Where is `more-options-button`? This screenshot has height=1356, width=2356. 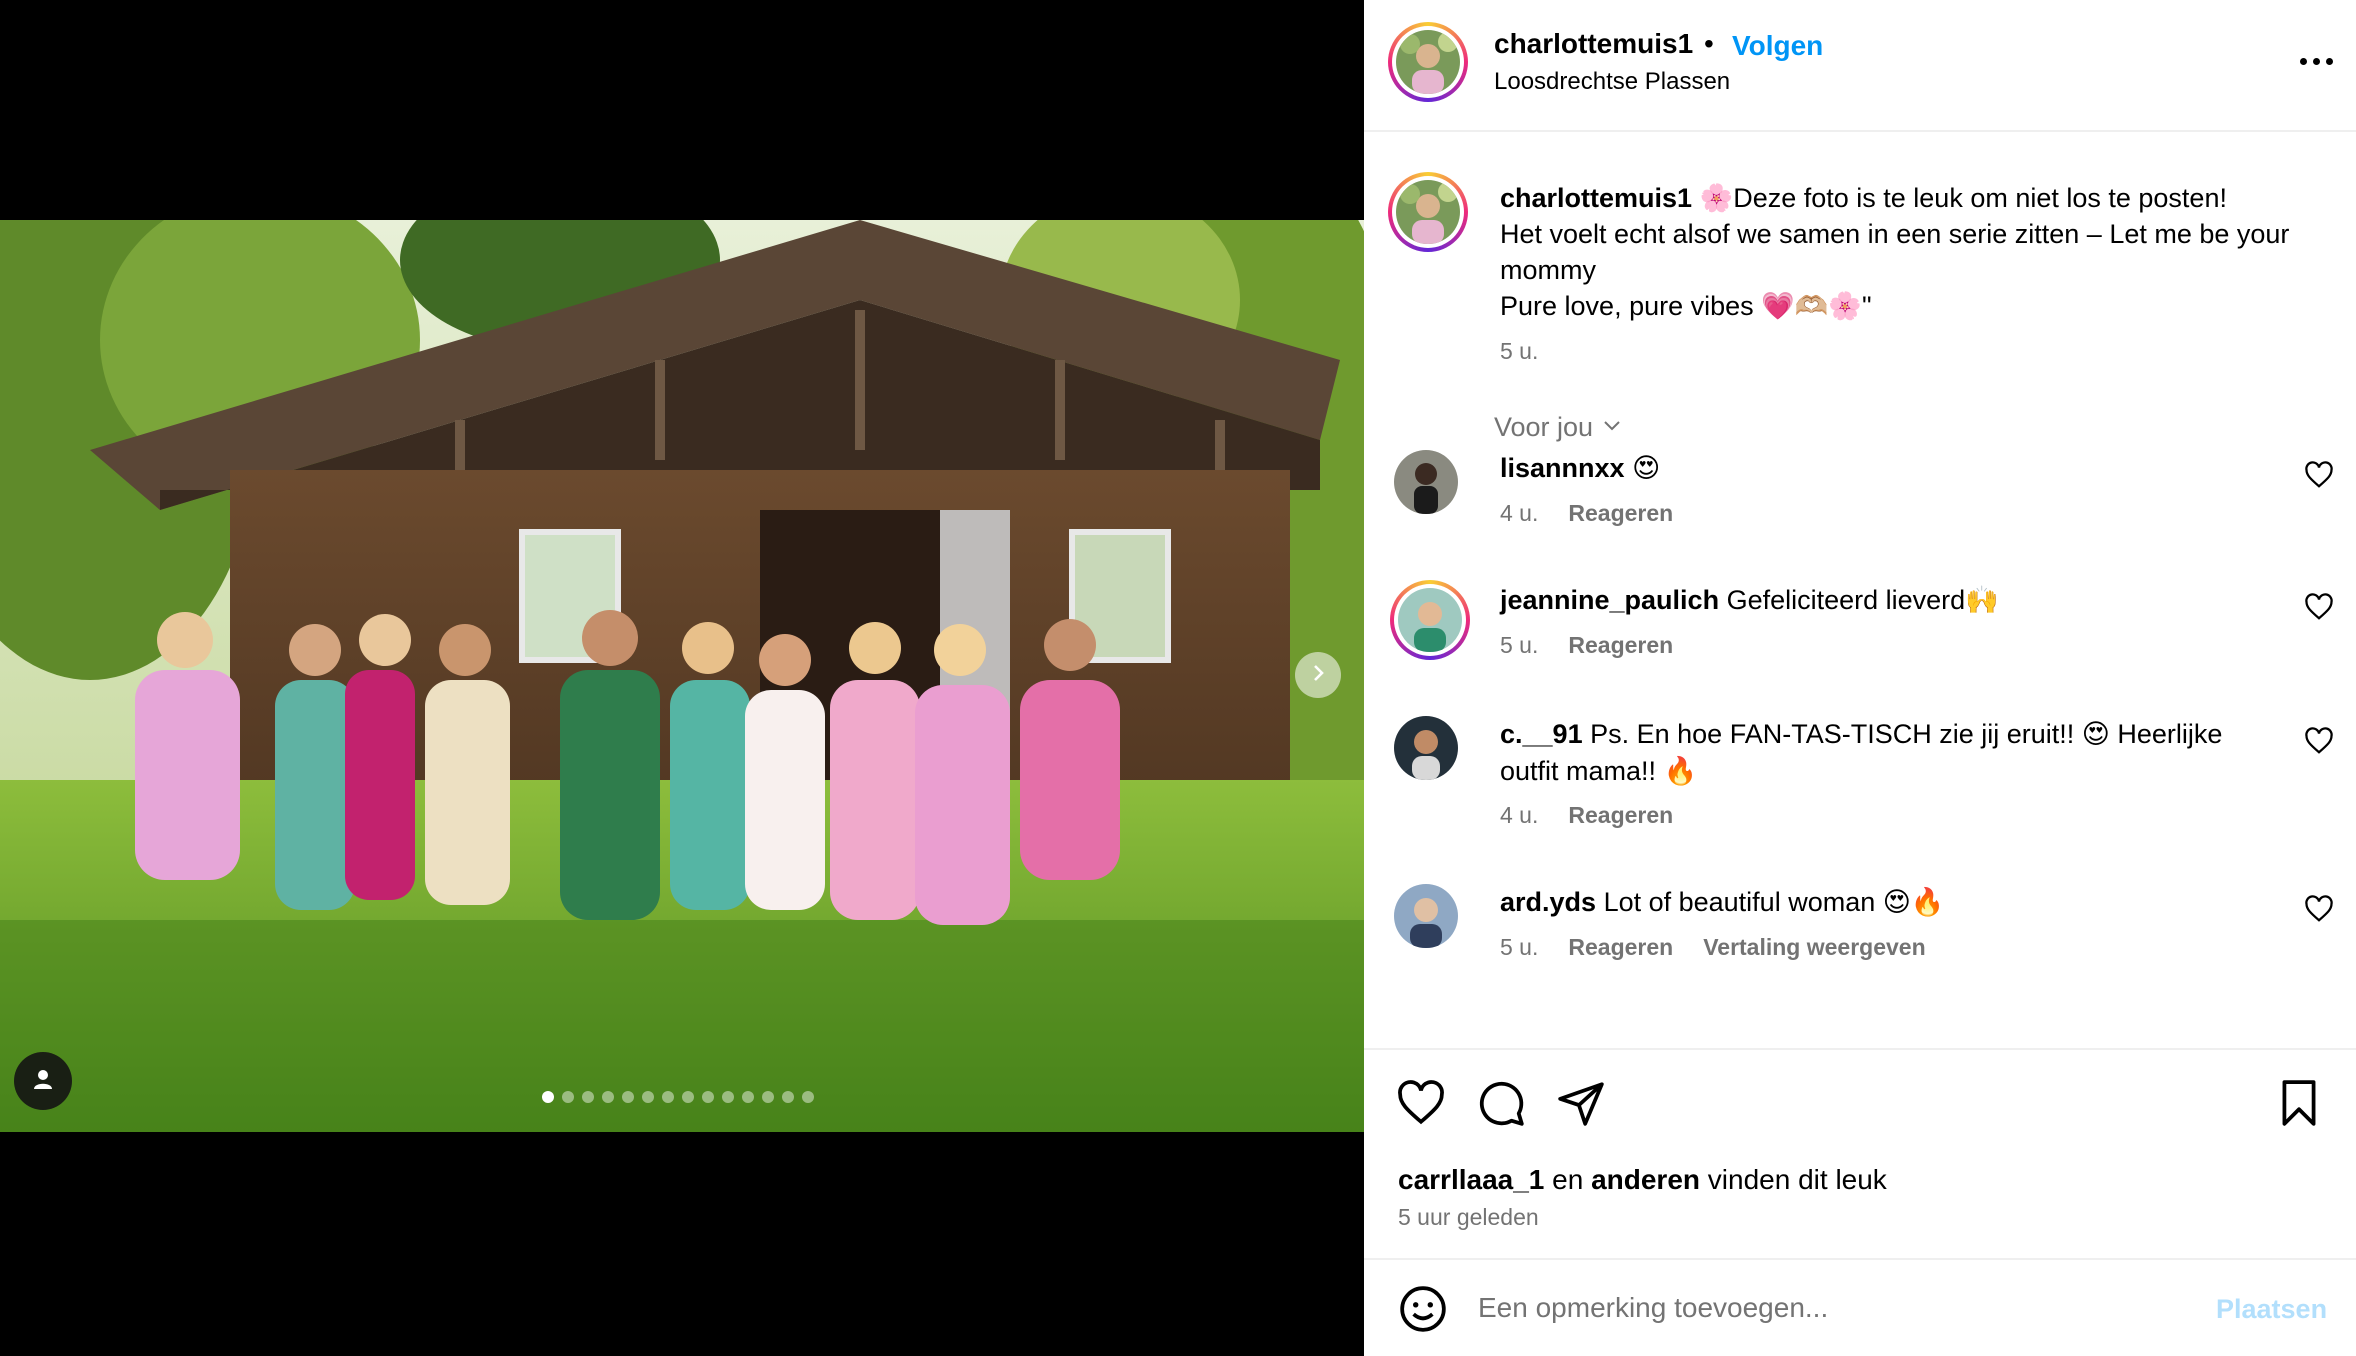 more-options-button is located at coordinates (2316, 61).